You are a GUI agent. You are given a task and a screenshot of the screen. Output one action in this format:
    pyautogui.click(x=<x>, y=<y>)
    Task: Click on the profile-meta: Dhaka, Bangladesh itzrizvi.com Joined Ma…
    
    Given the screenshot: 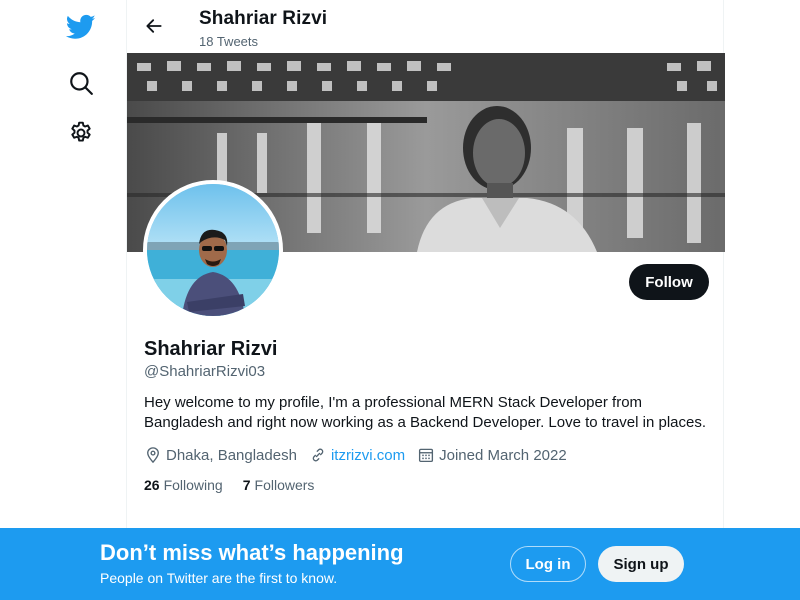 What is the action you would take?
    pyautogui.click(x=361, y=455)
    